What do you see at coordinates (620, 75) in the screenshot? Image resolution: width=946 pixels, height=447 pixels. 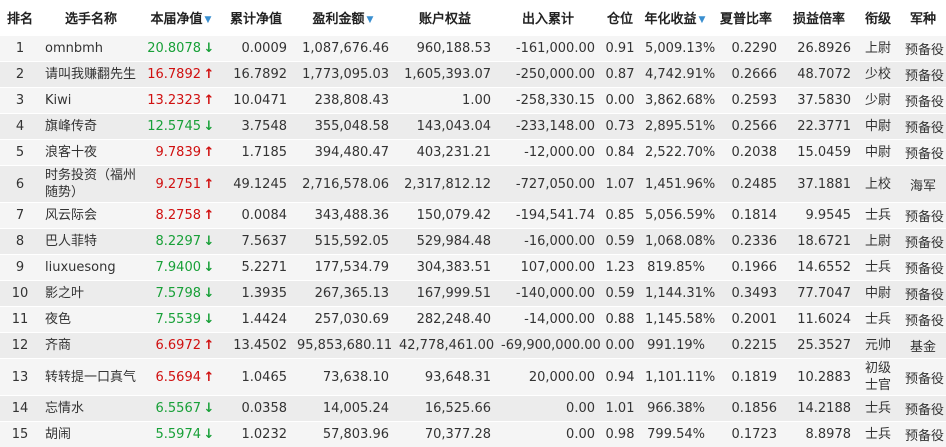 I see `position-cell: 0.87` at bounding box center [620, 75].